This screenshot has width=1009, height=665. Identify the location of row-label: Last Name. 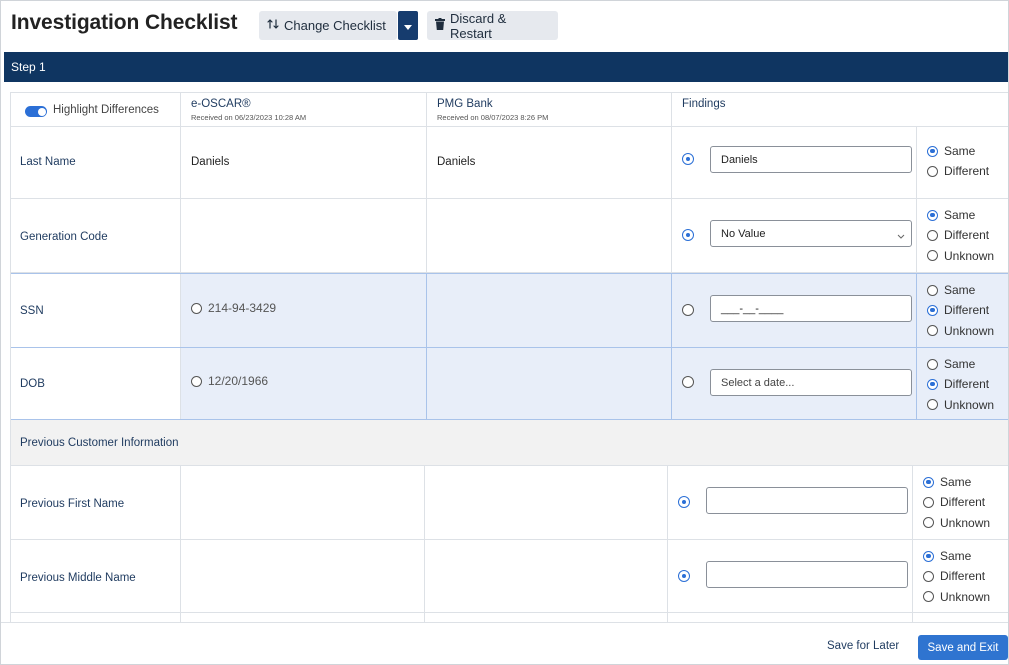
(48, 162).